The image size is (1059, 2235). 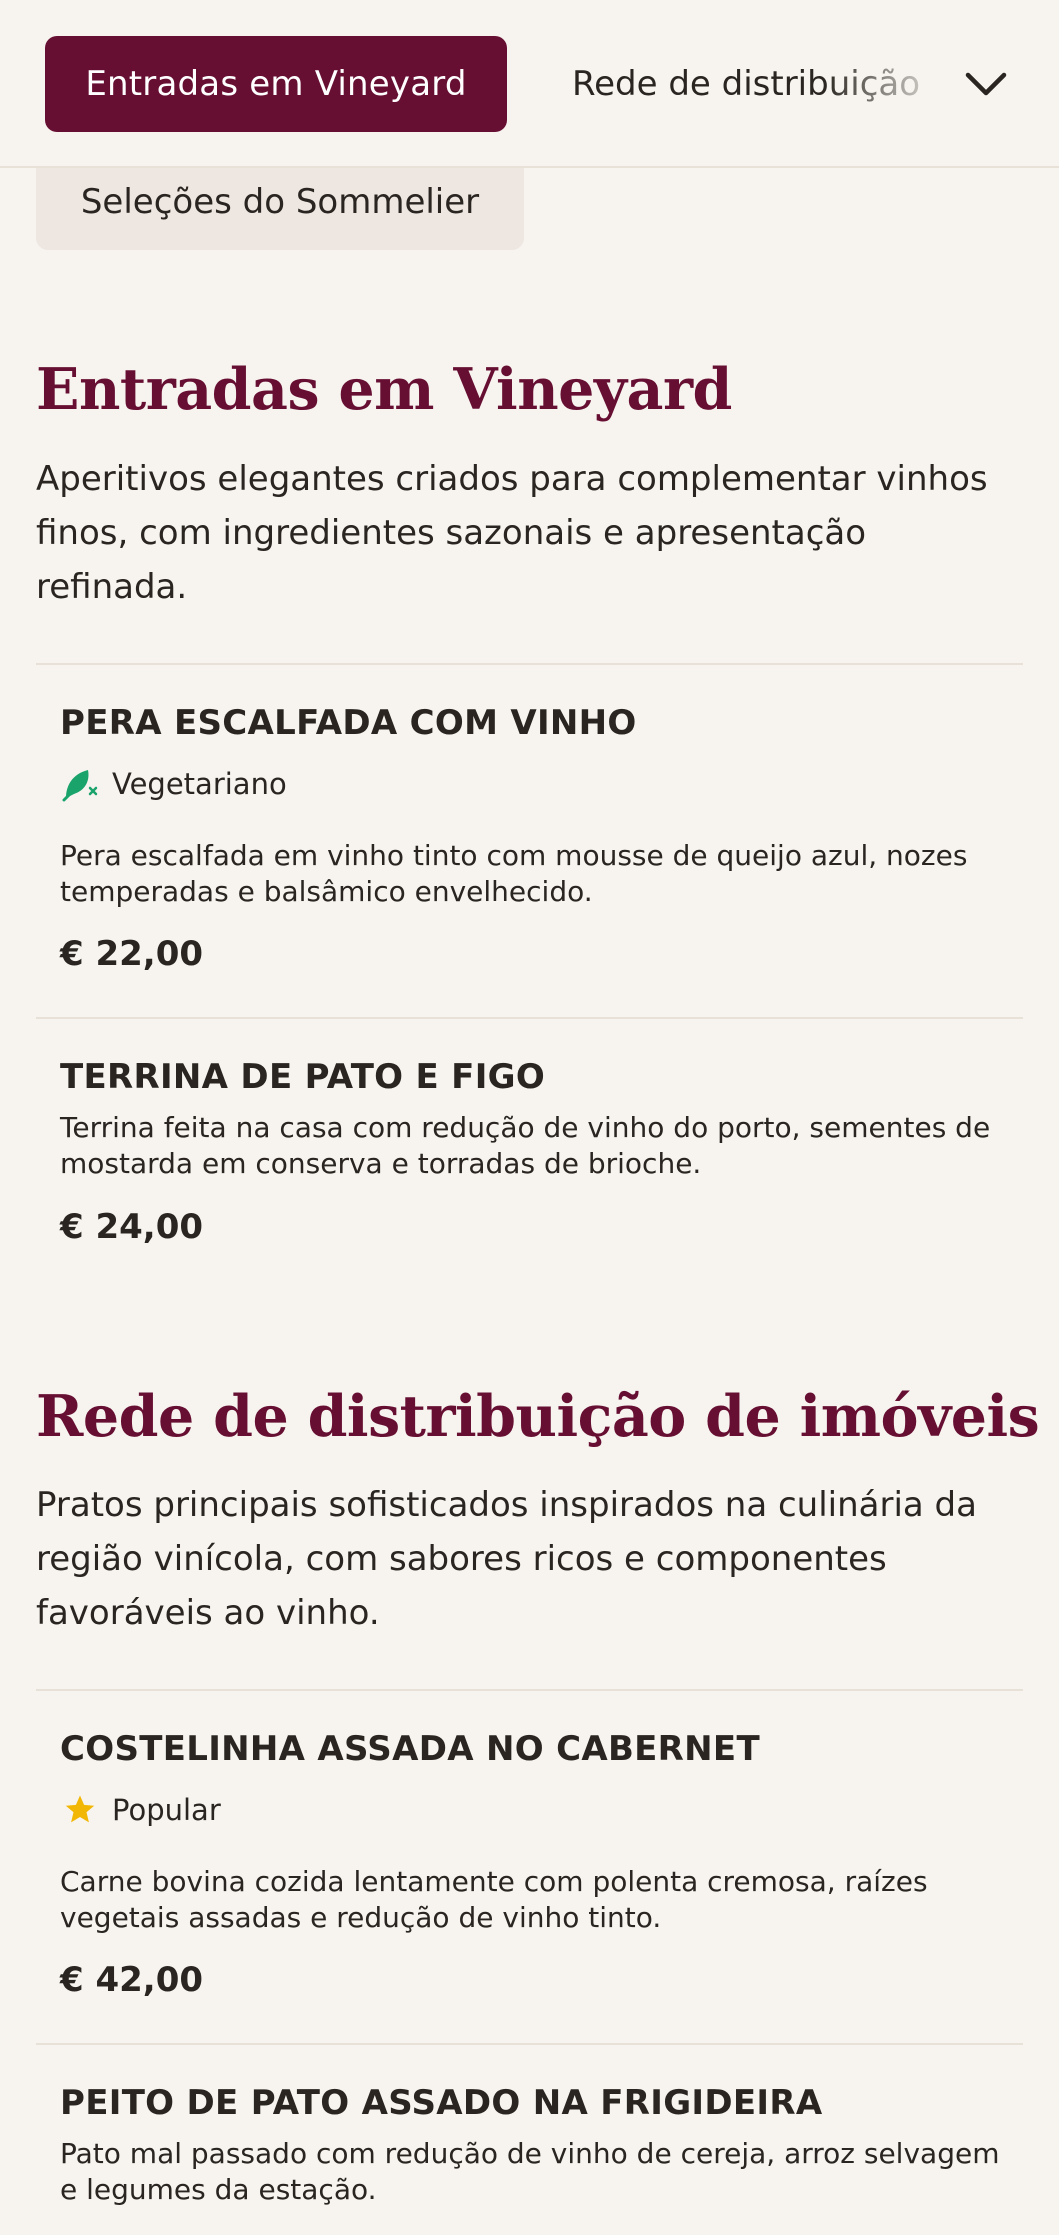 What do you see at coordinates (410, 1749) in the screenshot?
I see `menu-item-name: COSTELINHA ASSADA NO CABERNET` at bounding box center [410, 1749].